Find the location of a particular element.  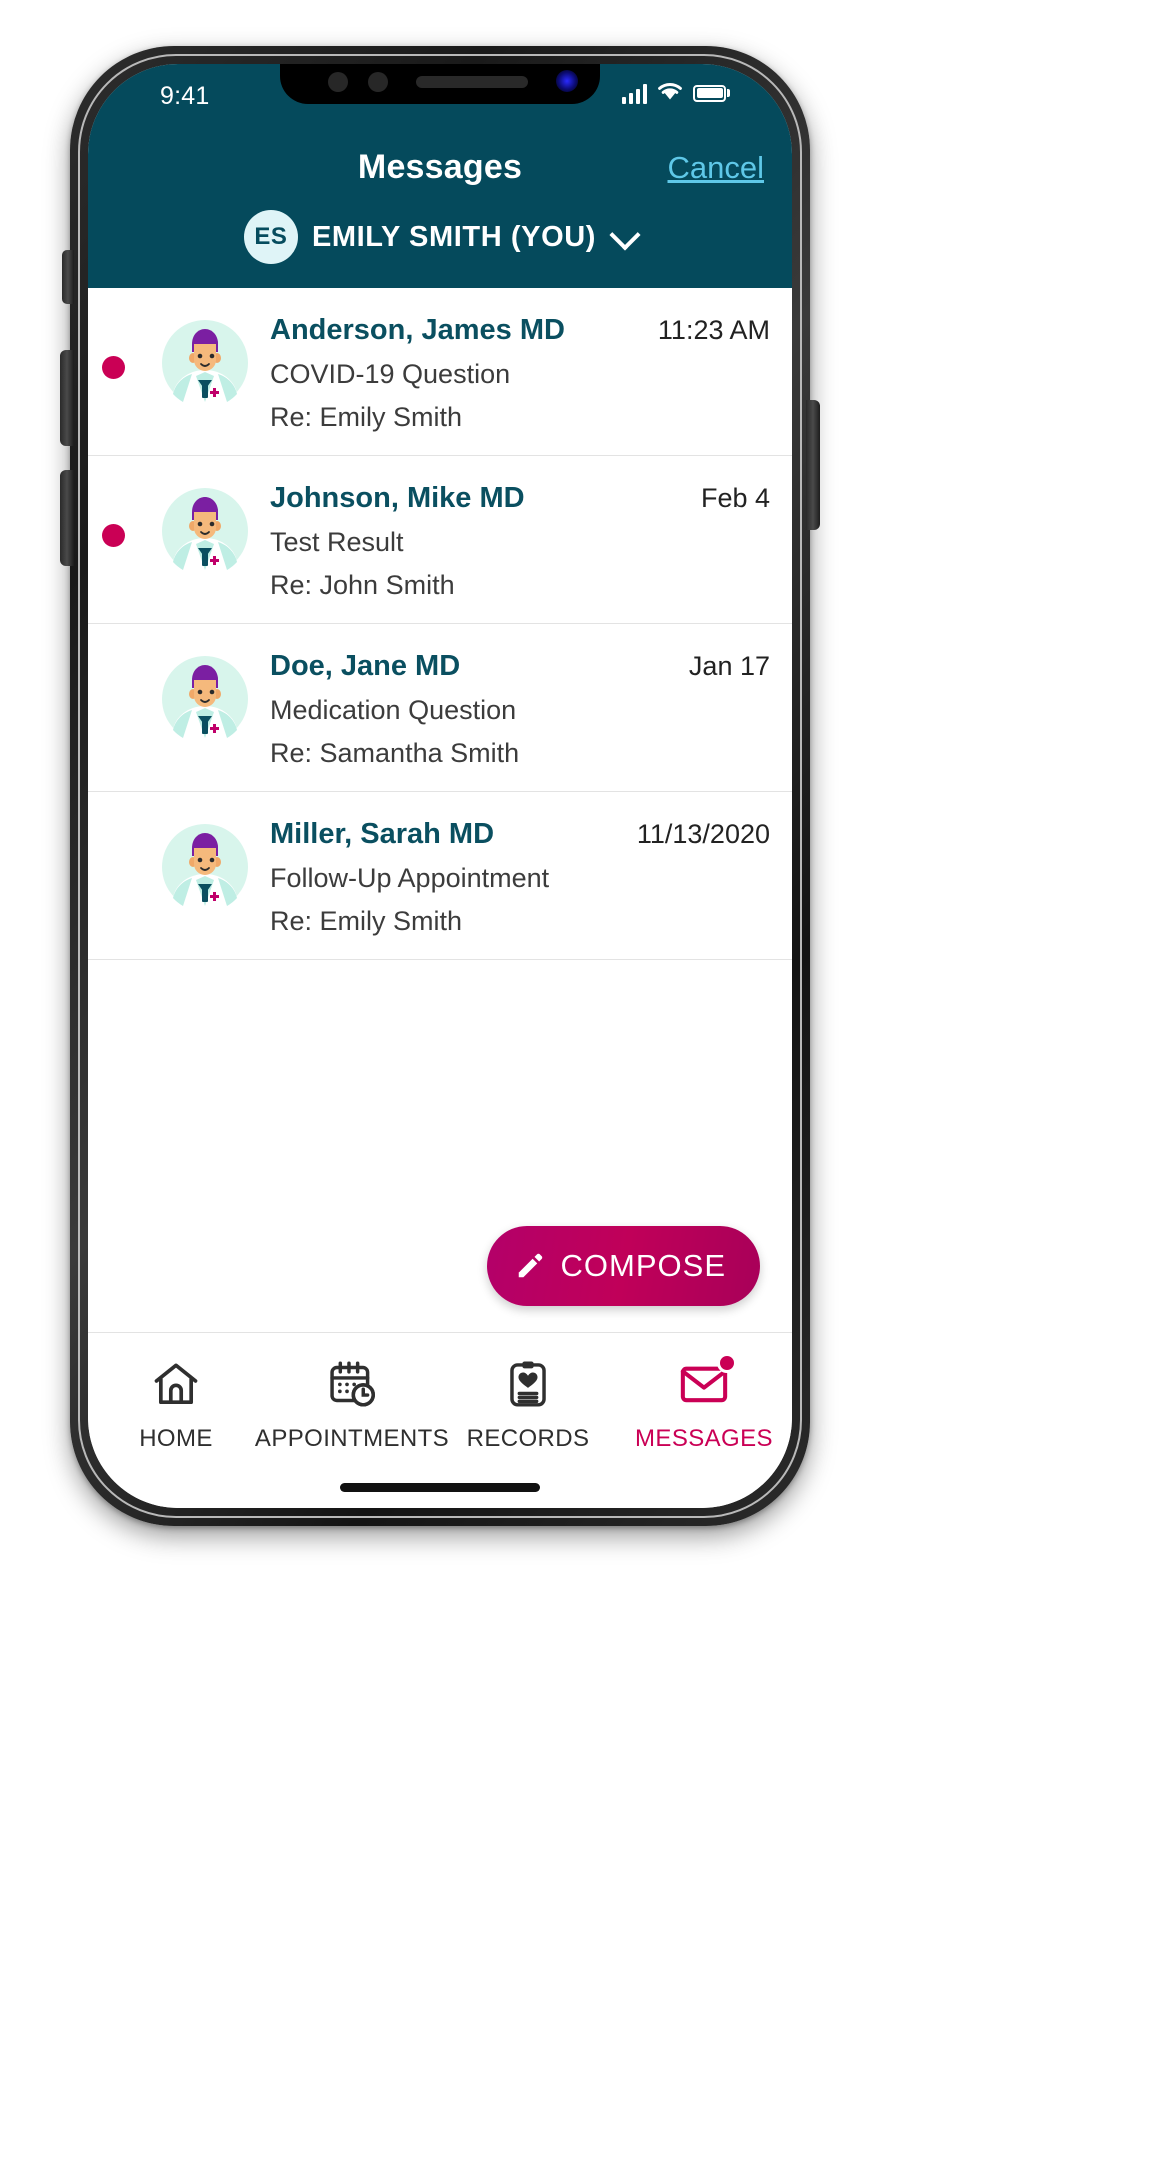

tab-home-label: HOME is located at coordinates (176, 1438).